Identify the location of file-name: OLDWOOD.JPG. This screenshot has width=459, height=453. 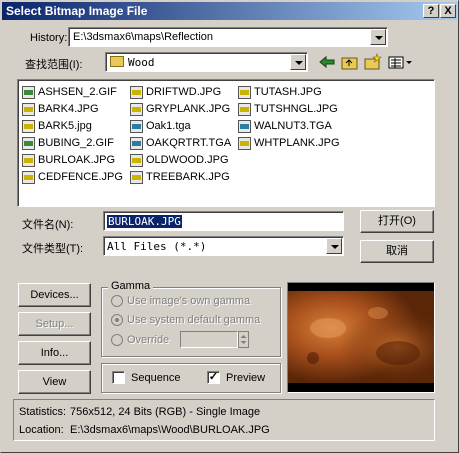
(187, 160).